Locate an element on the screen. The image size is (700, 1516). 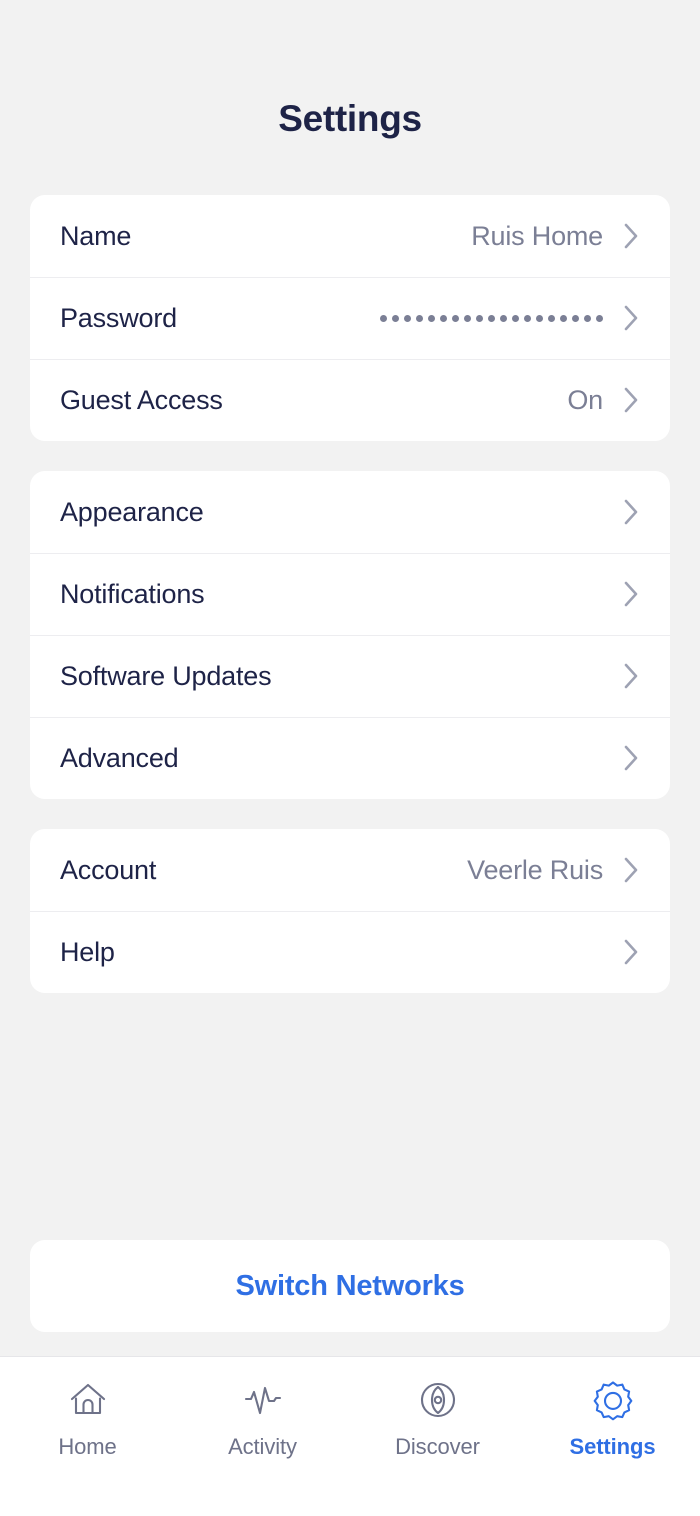
row-label: Account is located at coordinates (108, 869).